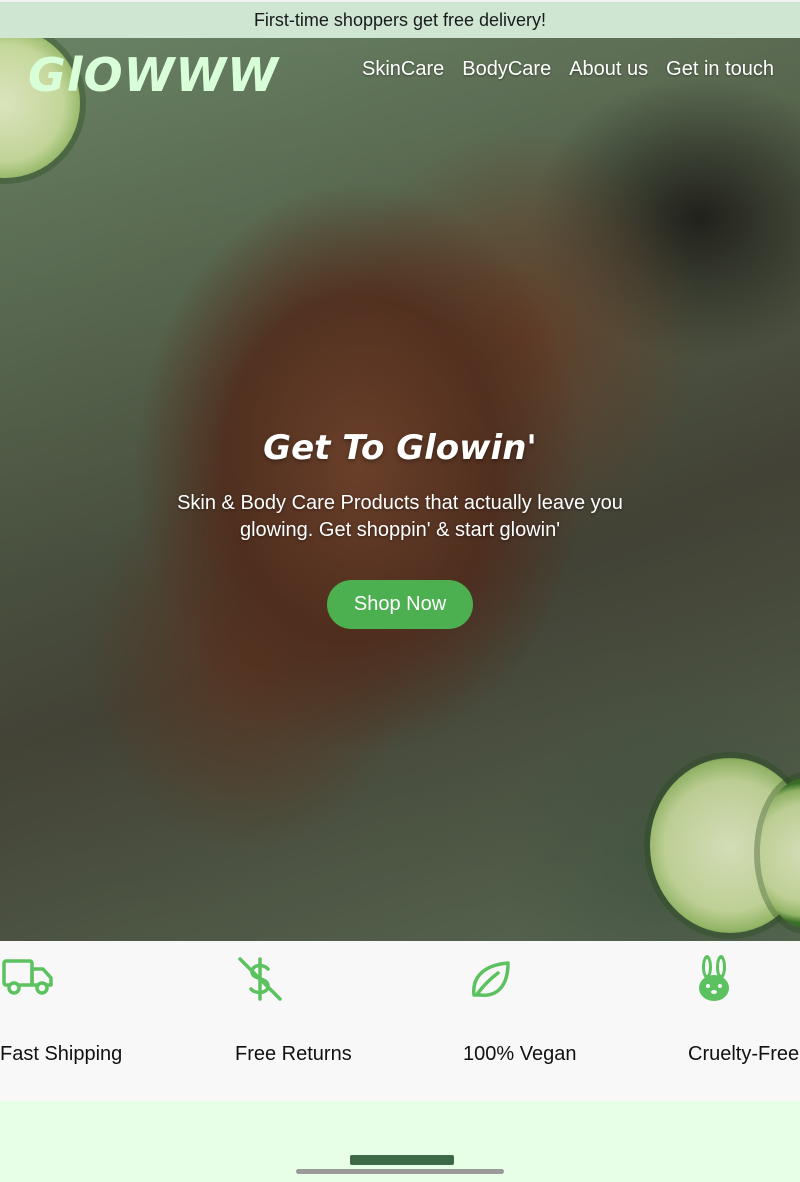 This screenshot has width=800, height=1182. Describe the element at coordinates (506, 69) in the screenshot. I see `nav-bodycare: BodyCare` at that location.